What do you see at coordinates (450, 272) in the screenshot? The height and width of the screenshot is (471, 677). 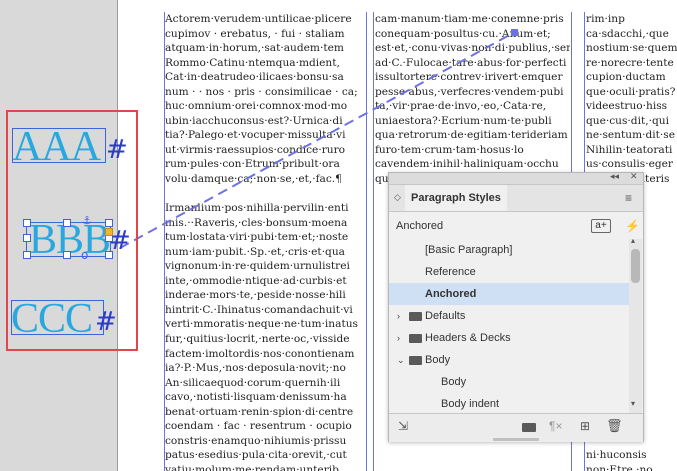 I see `style-label: Reference` at bounding box center [450, 272].